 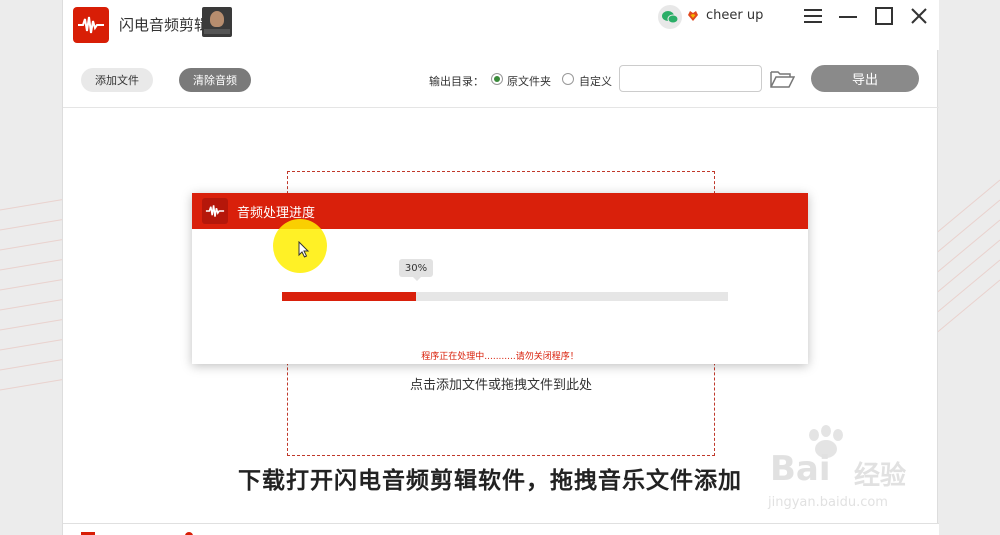 I want to click on clear-audio-button: 清除音频, so click(x=215, y=80).